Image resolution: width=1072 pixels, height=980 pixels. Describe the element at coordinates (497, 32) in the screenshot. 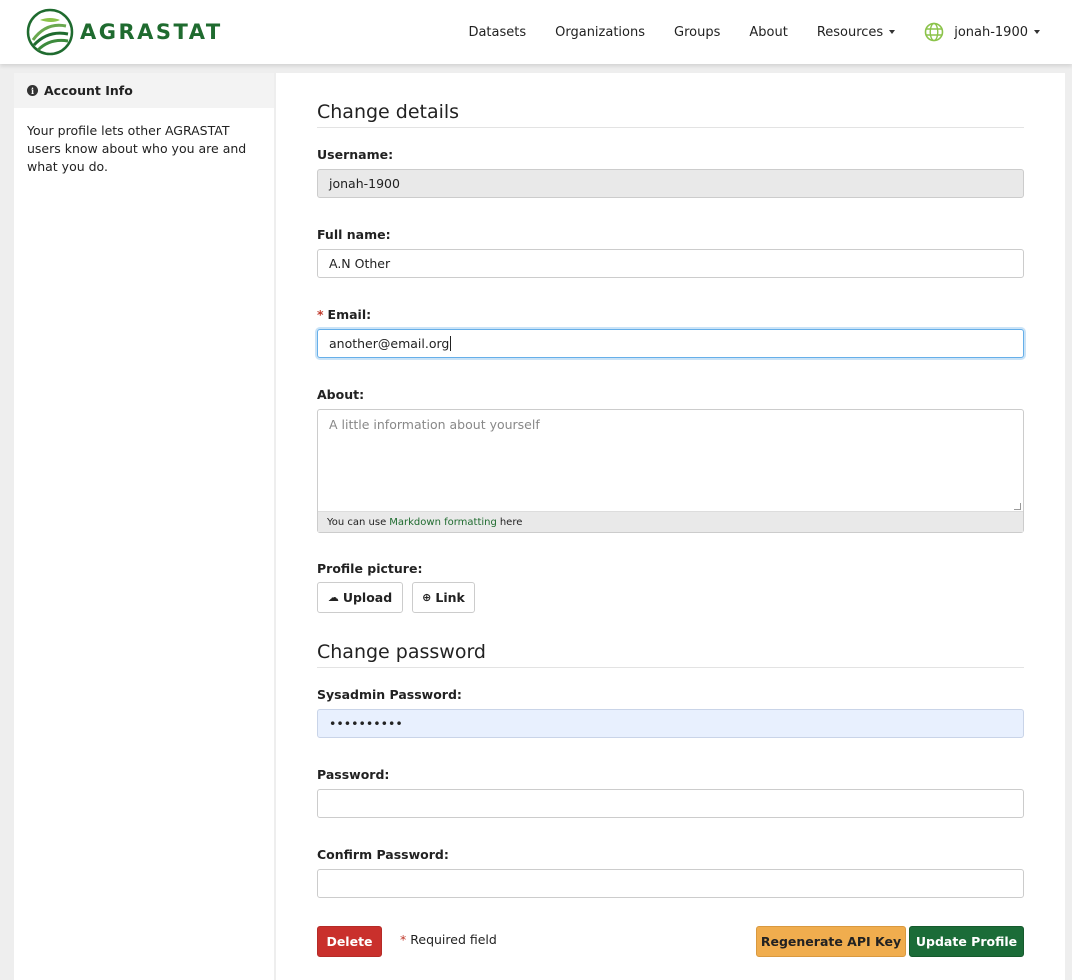

I see `nav-datasets: Datasets` at that location.